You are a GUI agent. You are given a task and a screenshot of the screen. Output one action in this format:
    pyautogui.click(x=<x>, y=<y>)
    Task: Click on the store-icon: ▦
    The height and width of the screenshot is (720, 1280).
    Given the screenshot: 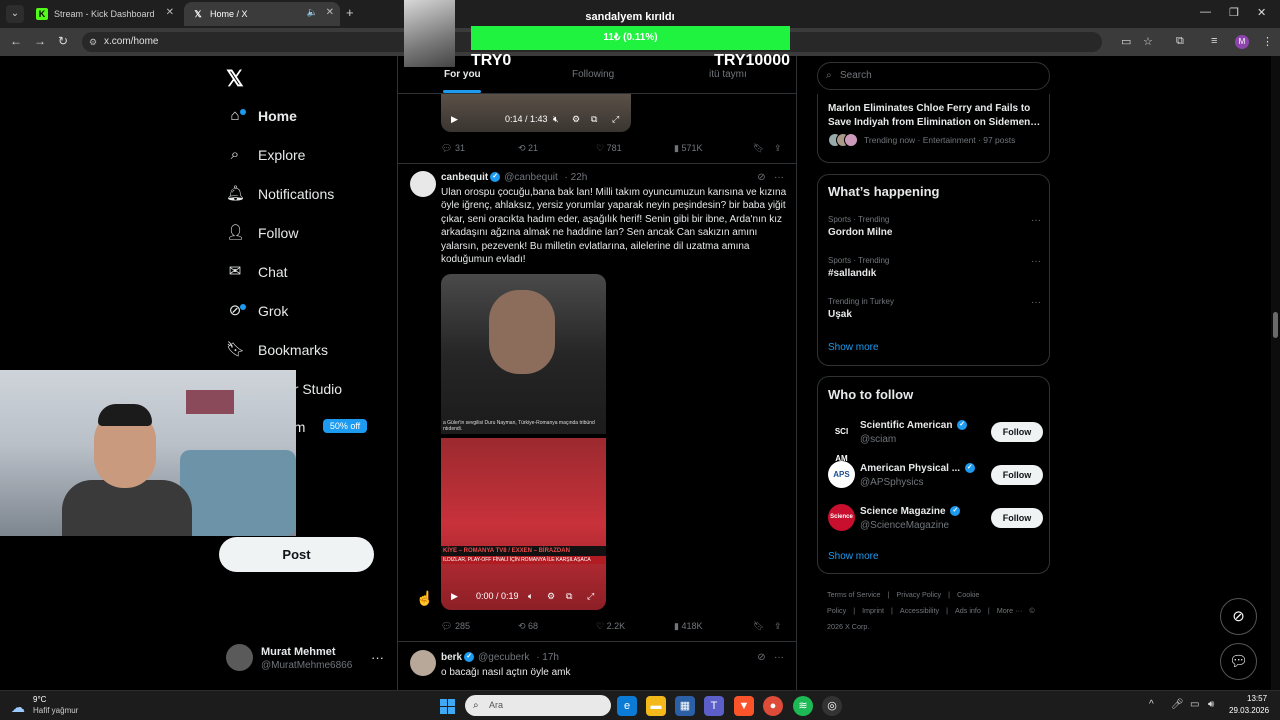 What is the action you would take?
    pyautogui.click(x=685, y=706)
    